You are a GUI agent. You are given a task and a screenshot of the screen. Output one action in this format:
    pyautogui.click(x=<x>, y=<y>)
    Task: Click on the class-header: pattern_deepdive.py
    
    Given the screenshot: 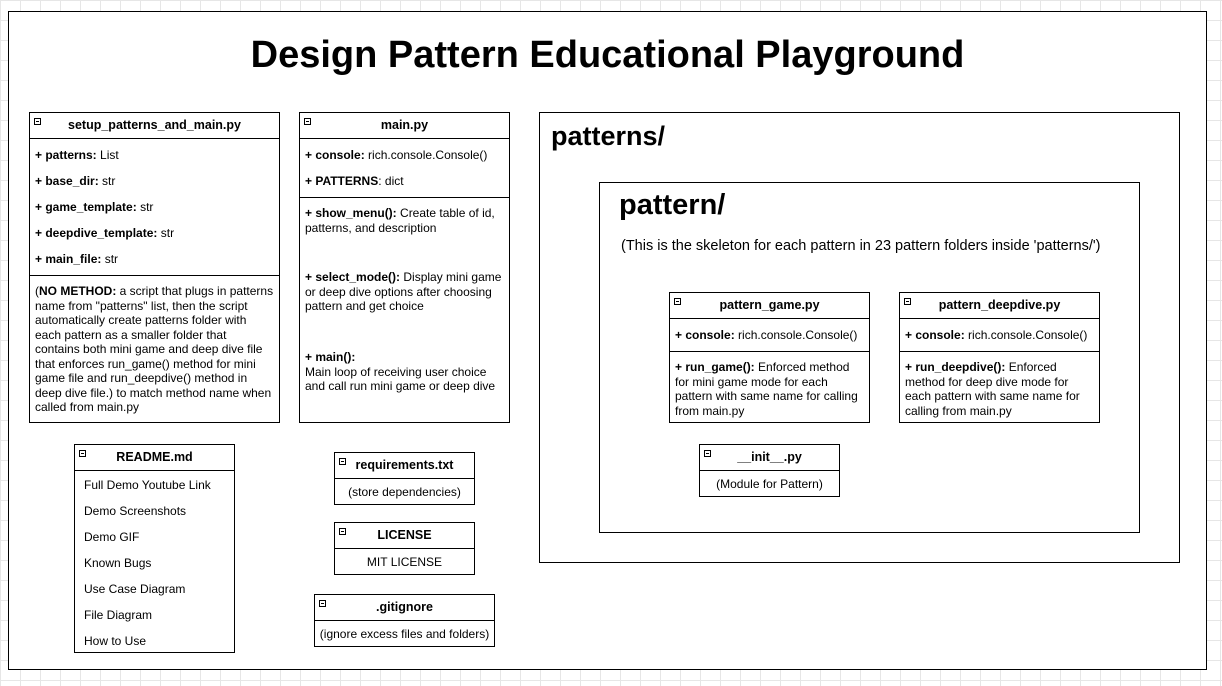 What is the action you would take?
    pyautogui.click(x=999, y=306)
    